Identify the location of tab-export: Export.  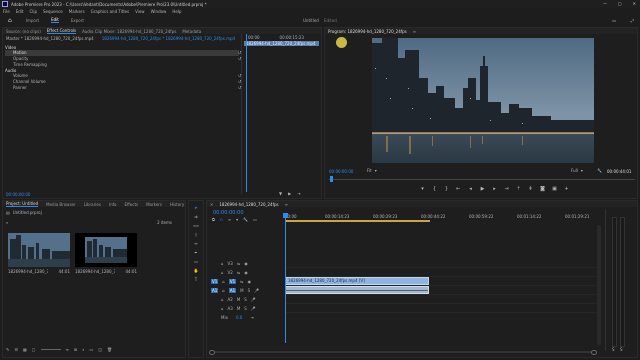
(77, 20).